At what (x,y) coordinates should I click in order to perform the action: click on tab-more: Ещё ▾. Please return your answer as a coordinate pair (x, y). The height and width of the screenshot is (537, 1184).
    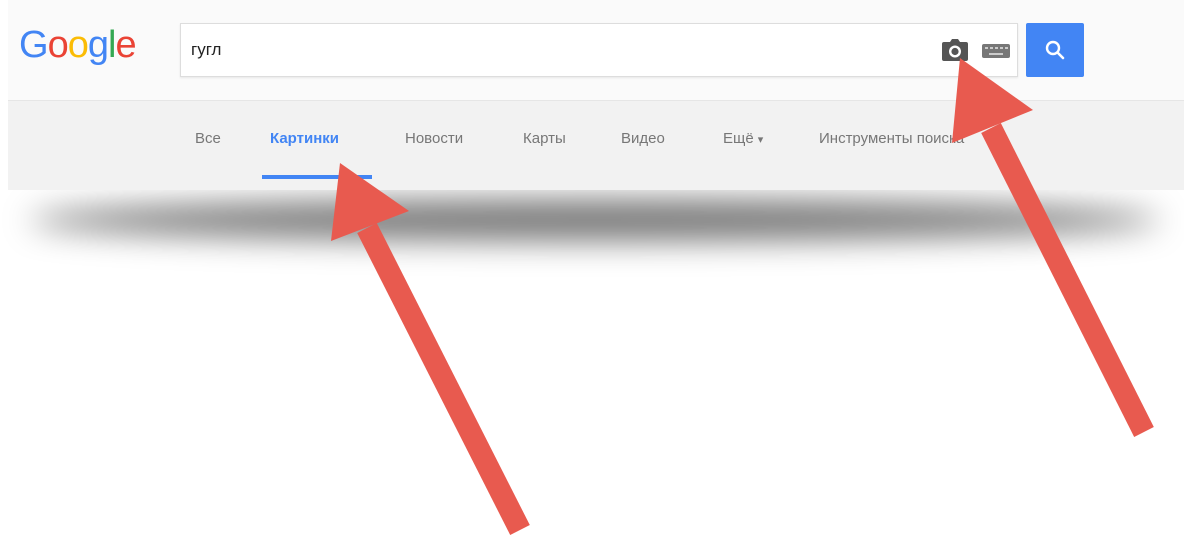
    Looking at the image, I should click on (743, 138).